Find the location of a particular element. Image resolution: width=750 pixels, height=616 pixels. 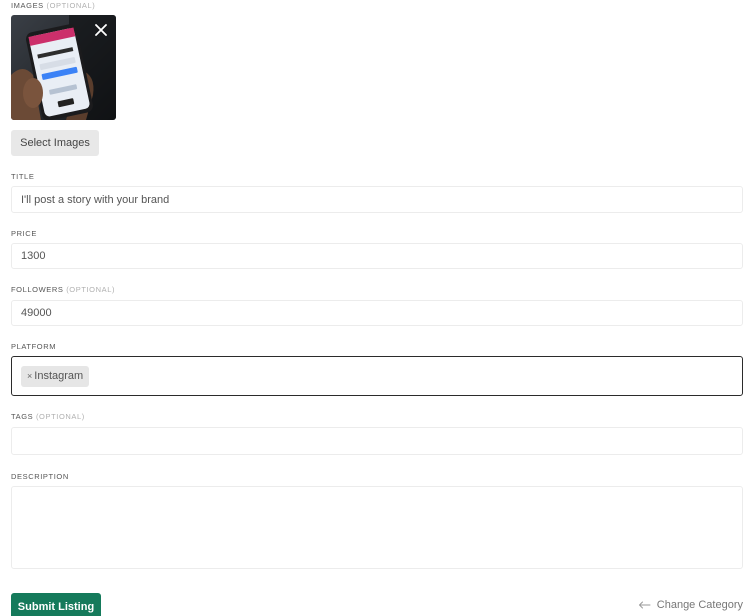

arrow-left-icon is located at coordinates (644, 605).